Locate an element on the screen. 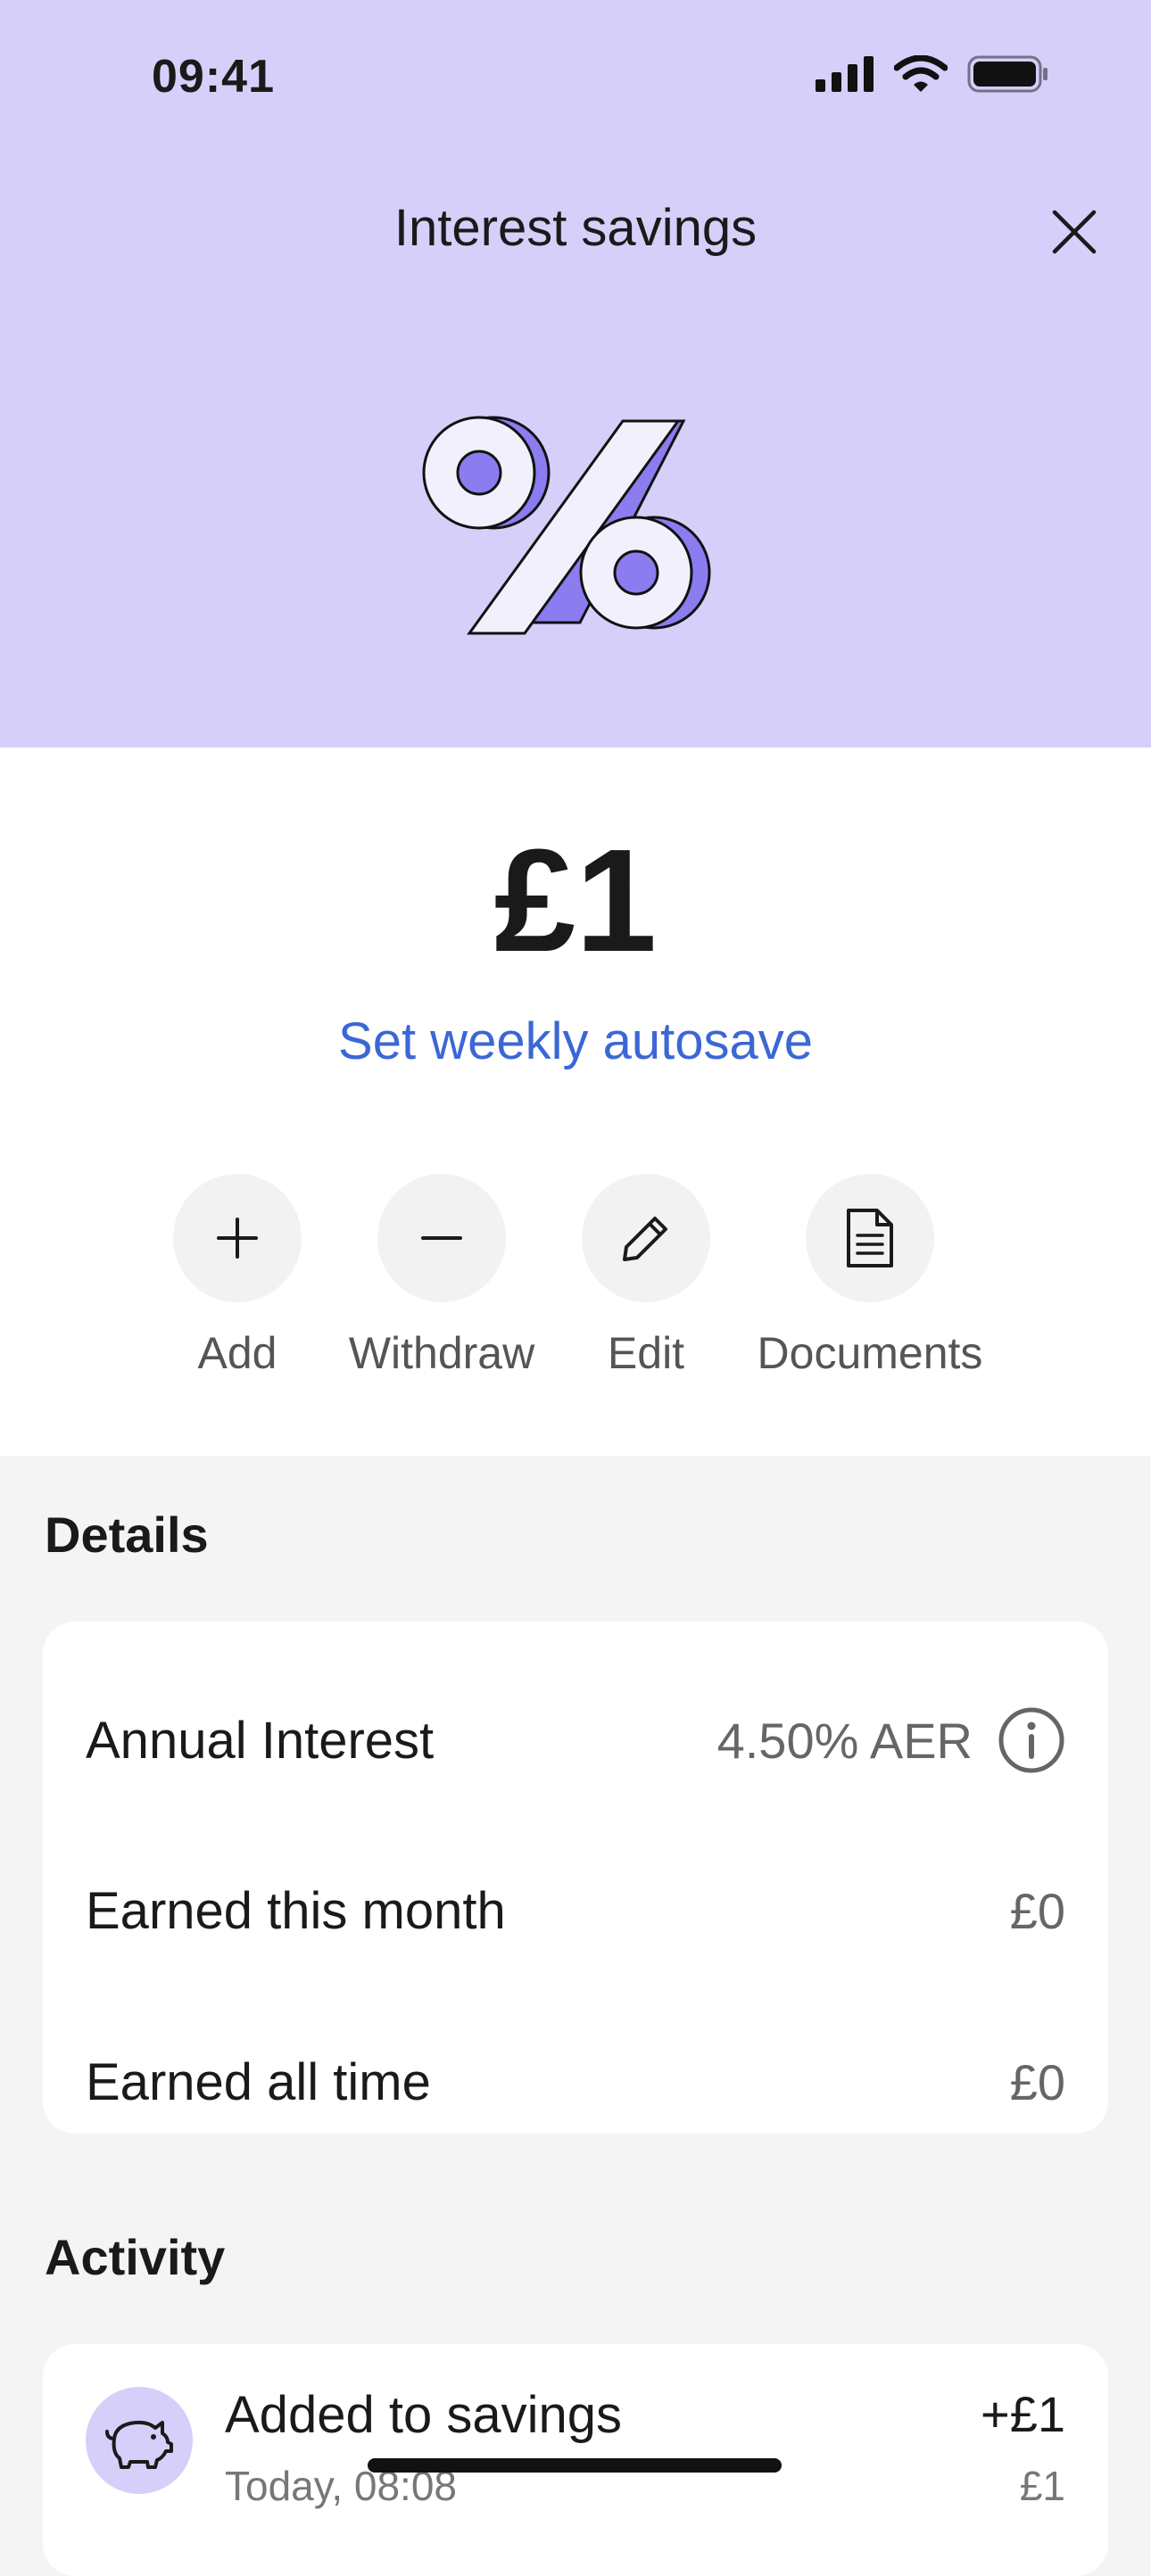 This screenshot has width=1151, height=2576. close-icon is located at coordinates (1075, 232).